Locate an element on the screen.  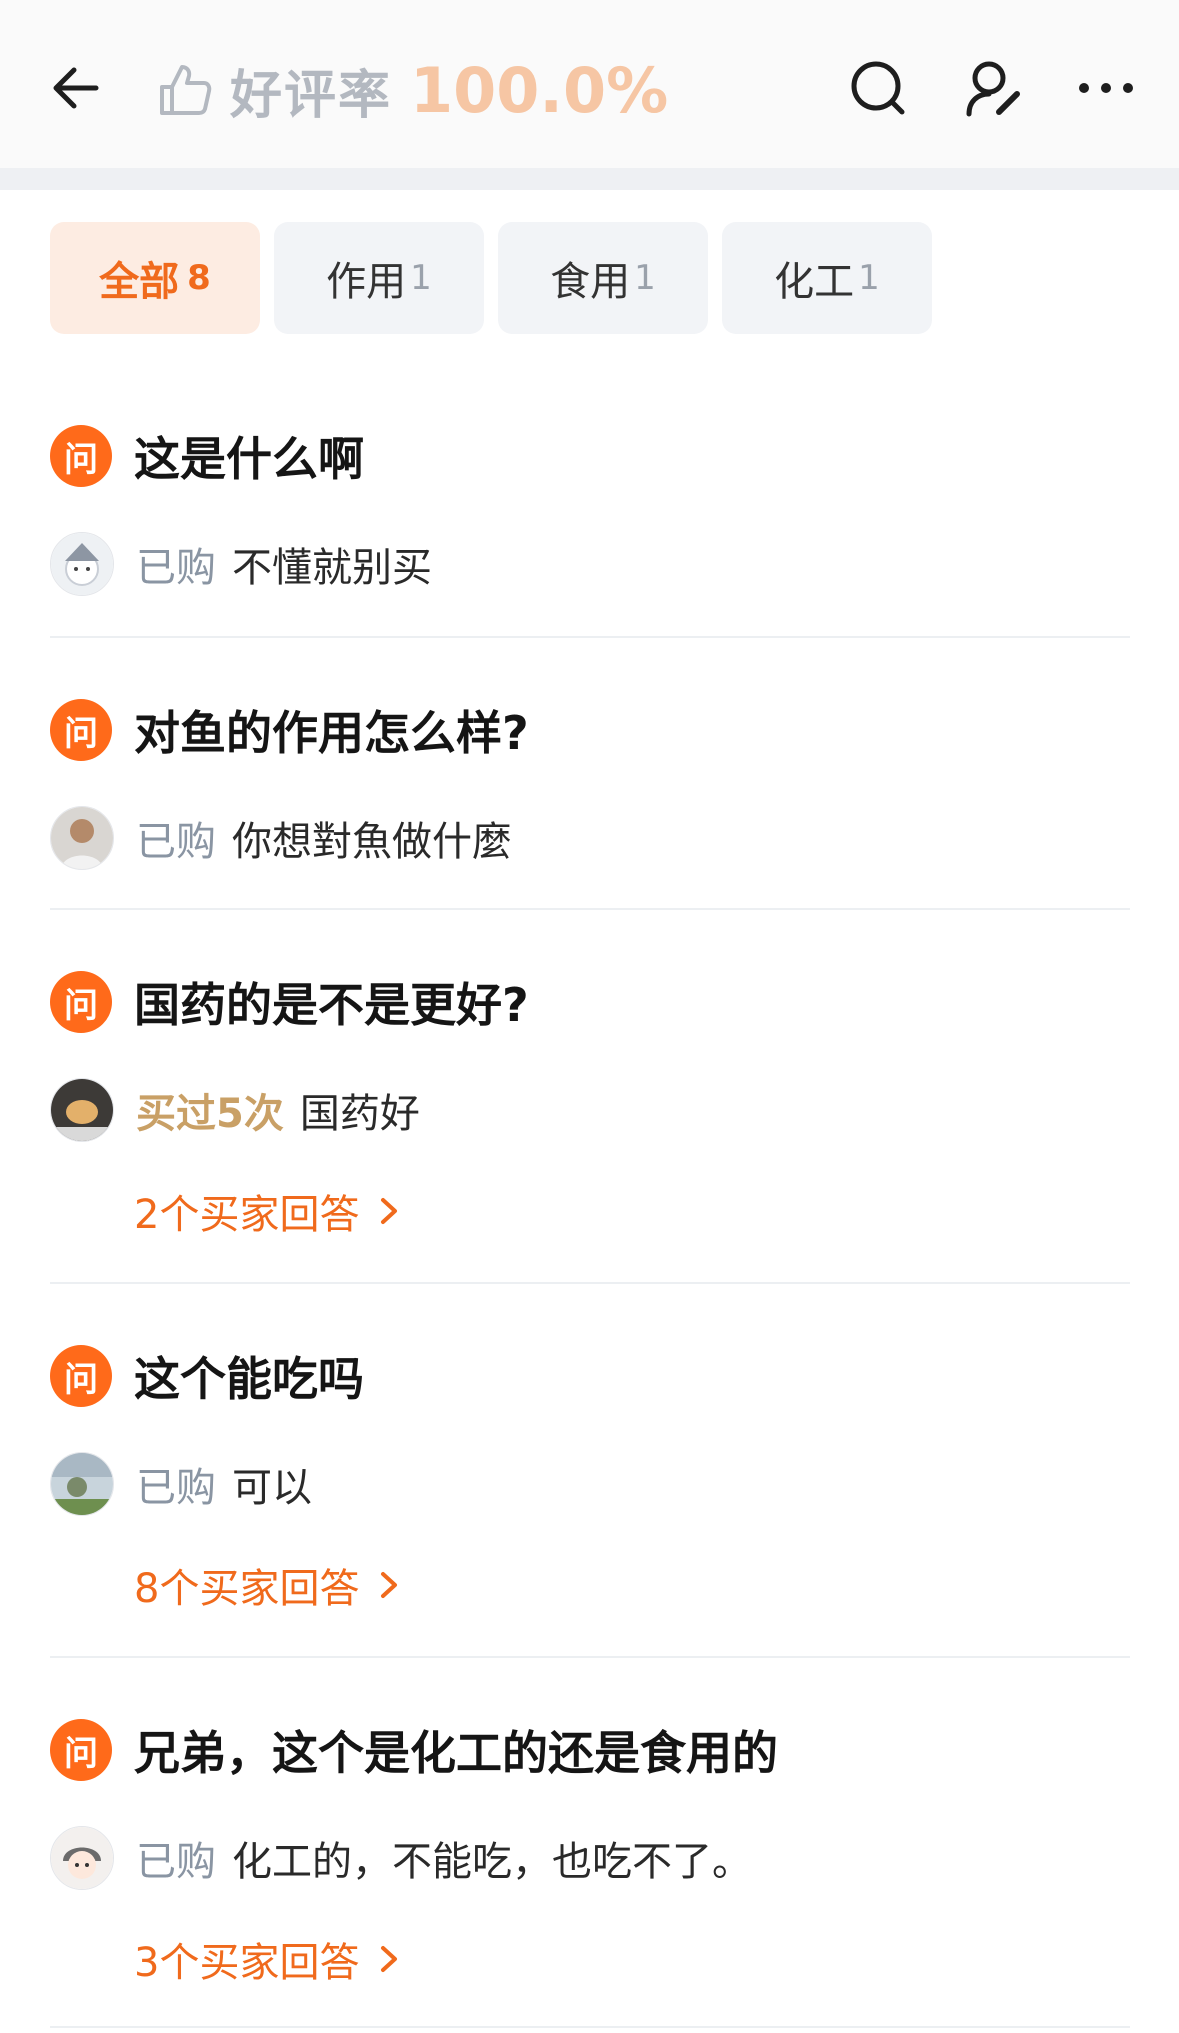
answer-tag: 买过5次 is located at coordinates (210, 1114).